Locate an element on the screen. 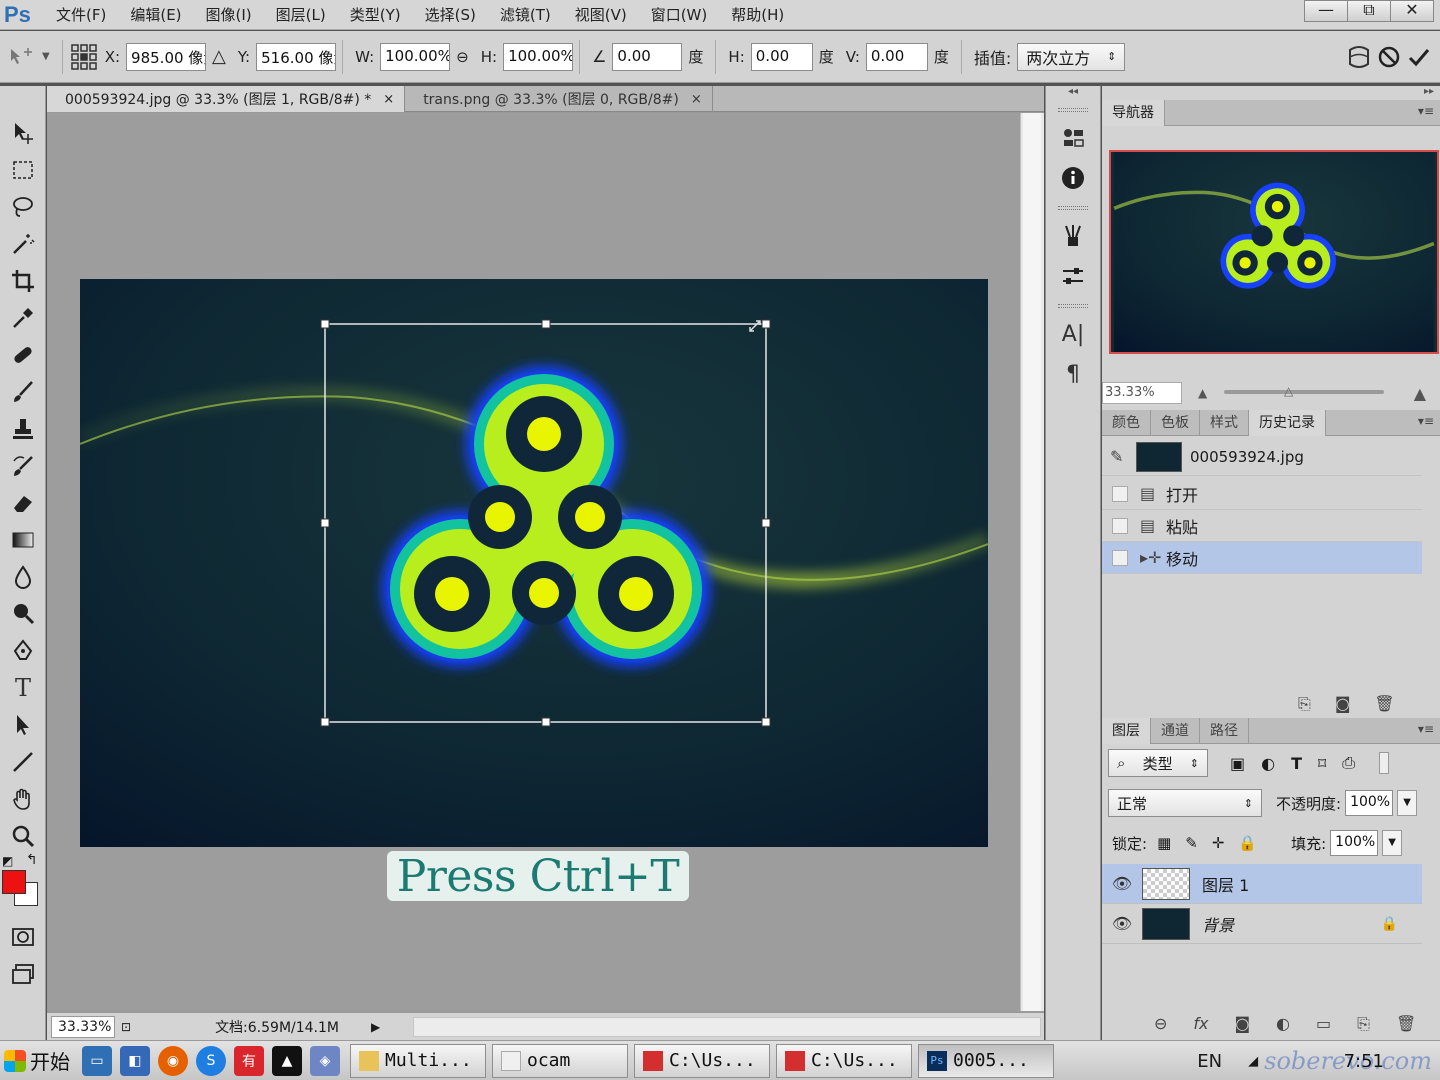 The image size is (1440, 1080). browser-icon: S is located at coordinates (211, 1060).